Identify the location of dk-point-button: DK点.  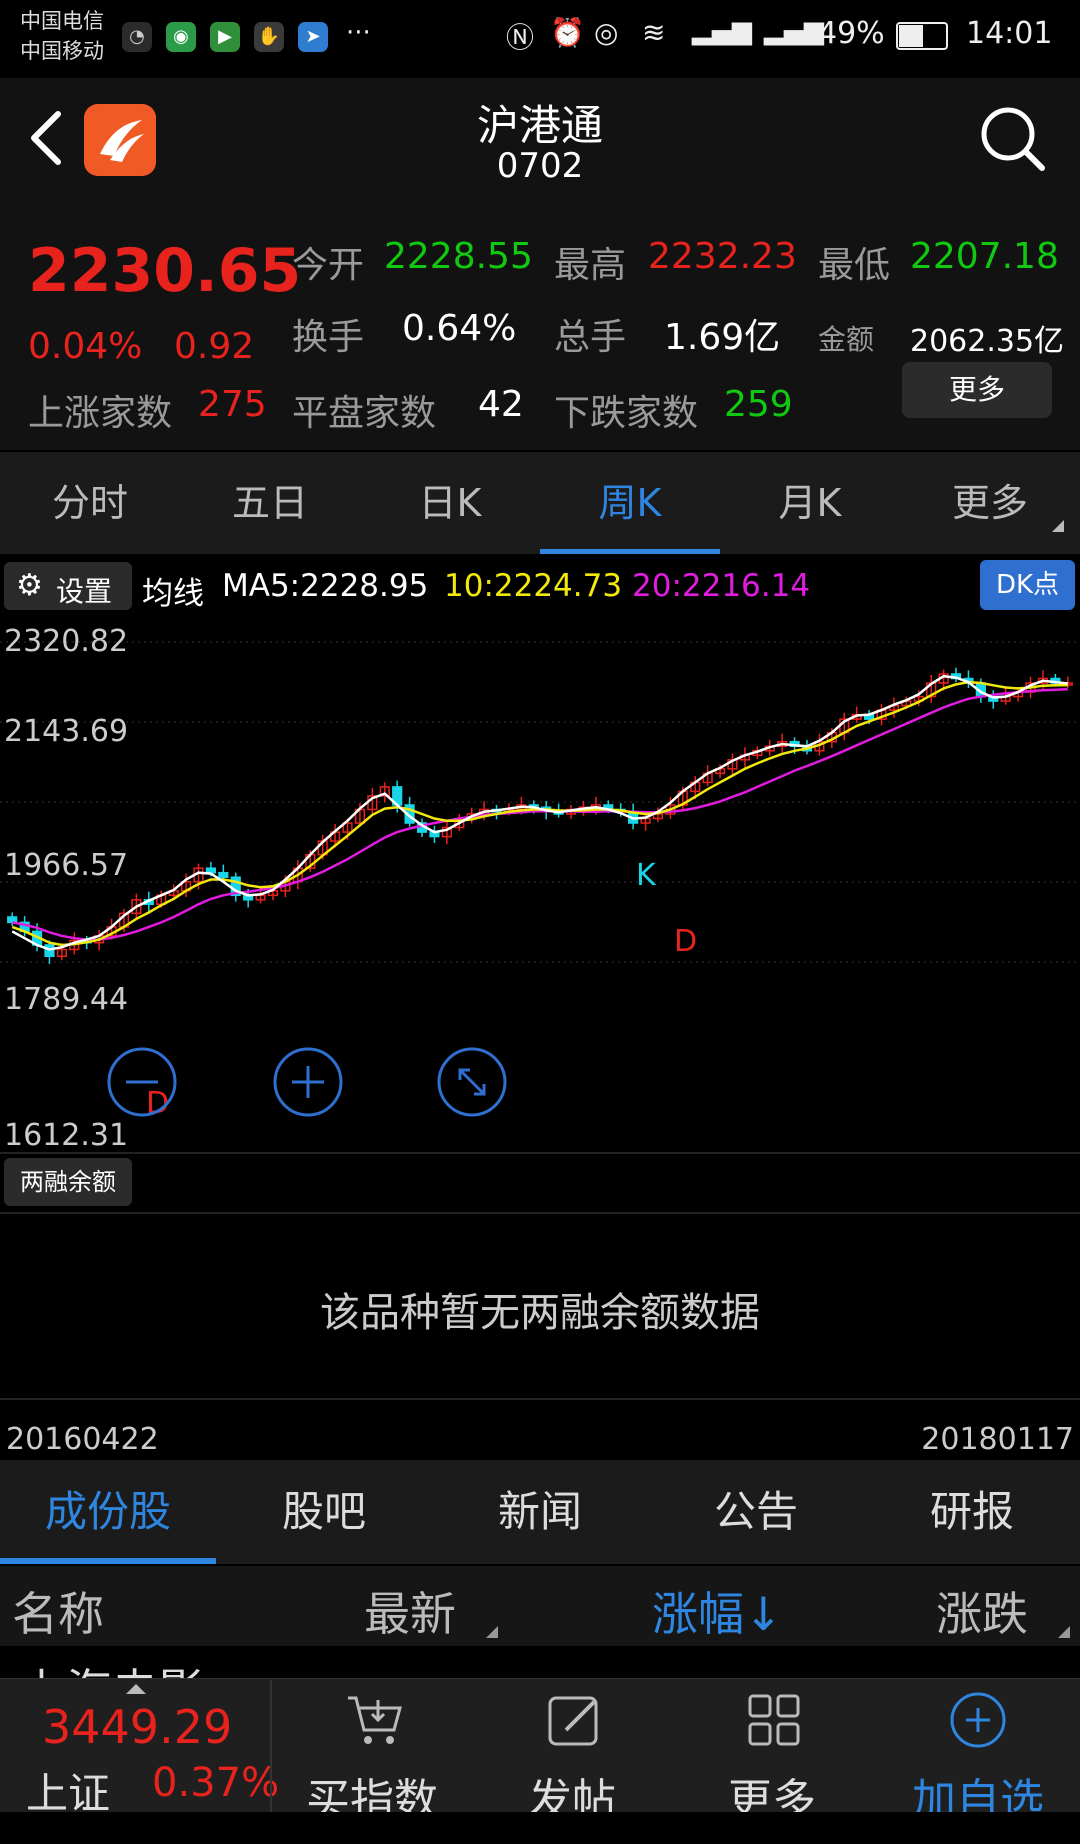
(1027, 585).